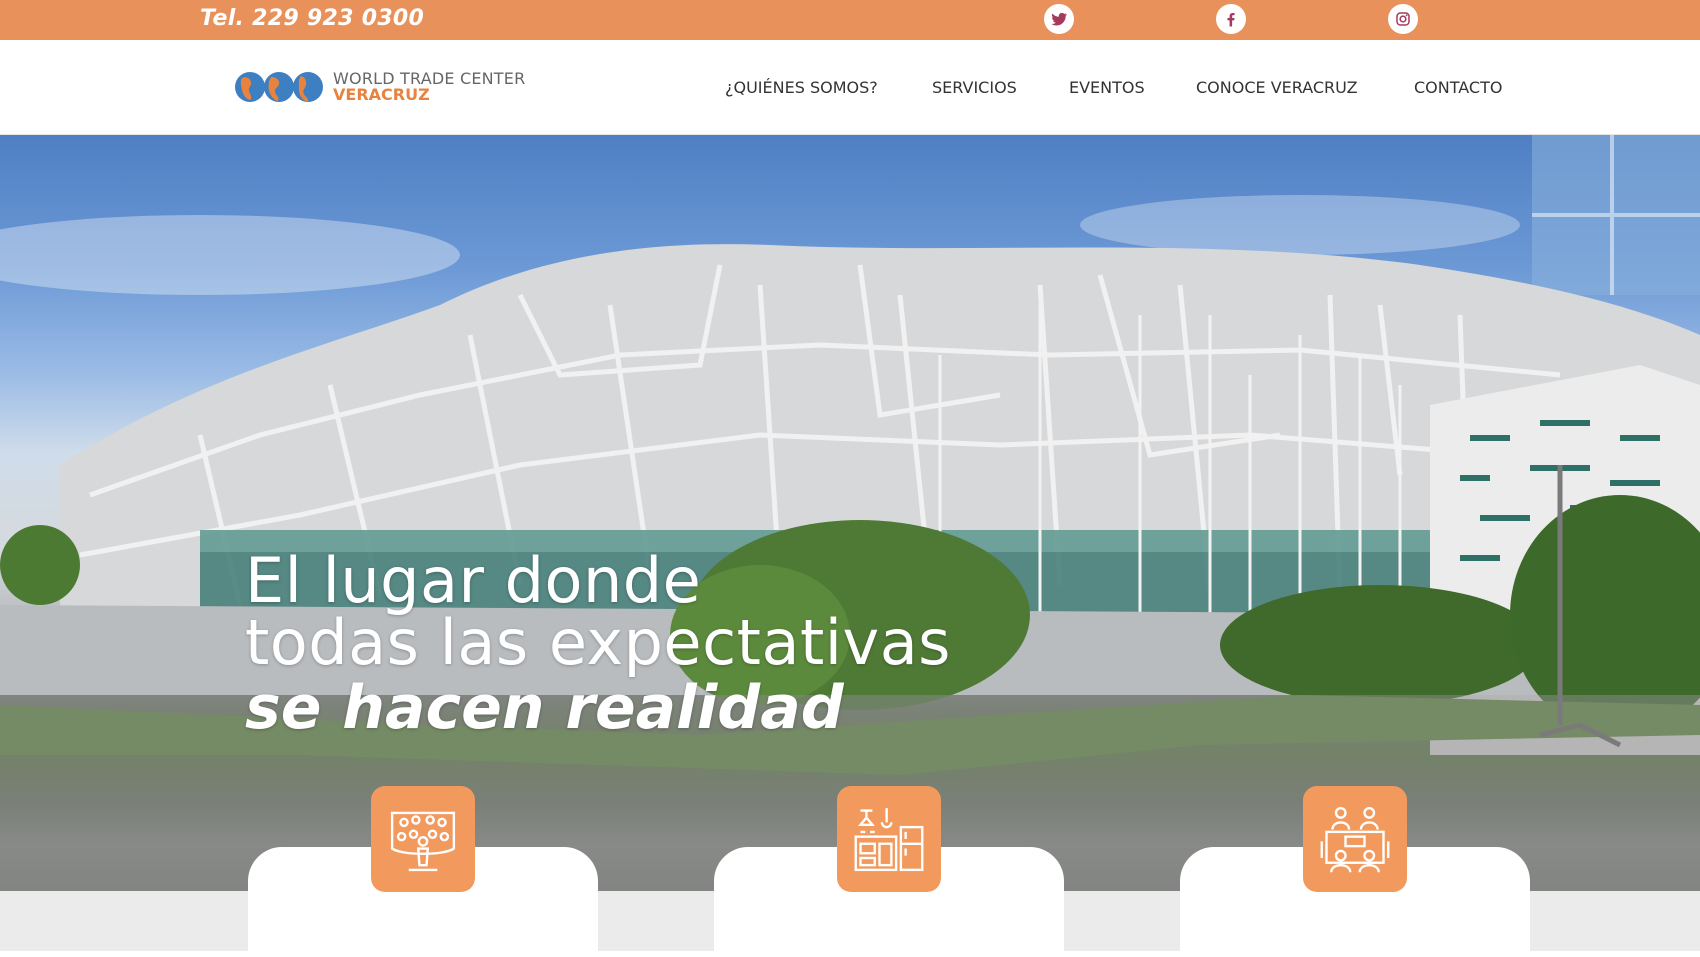  I want to click on hero-line-1: El lugar donde, so click(473, 580).